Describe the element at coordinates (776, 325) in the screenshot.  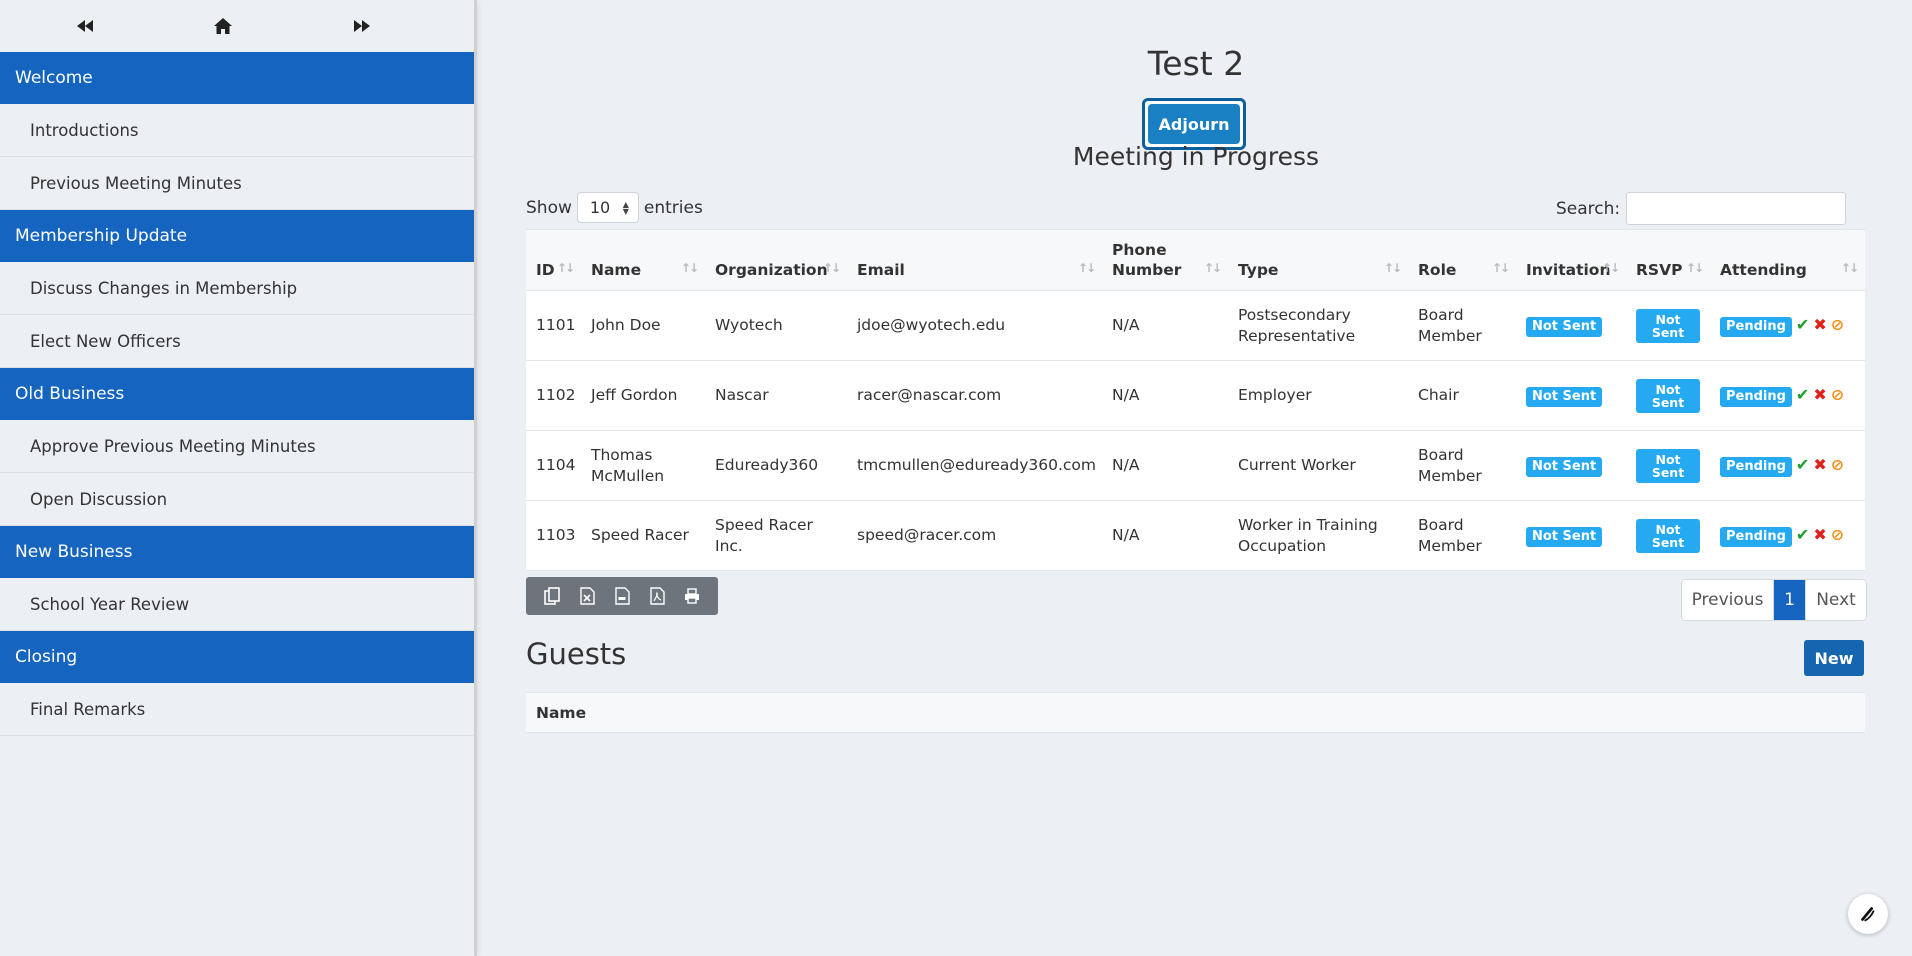
I see `cell-organization: Wyotech` at that location.